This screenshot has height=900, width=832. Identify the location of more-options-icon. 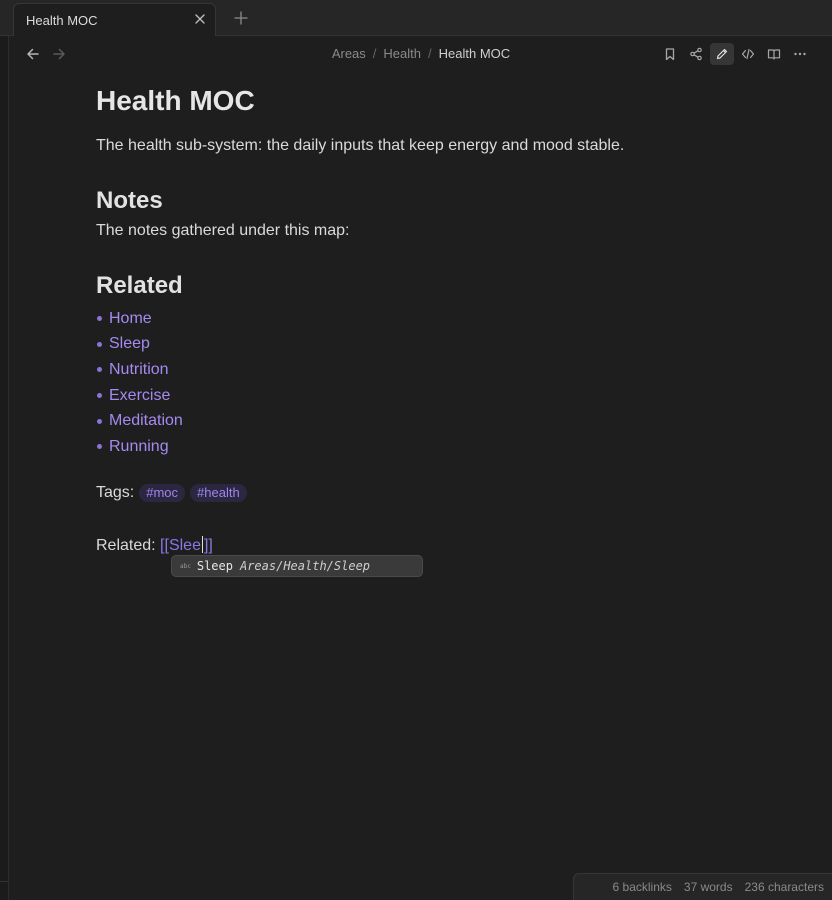
(800, 54).